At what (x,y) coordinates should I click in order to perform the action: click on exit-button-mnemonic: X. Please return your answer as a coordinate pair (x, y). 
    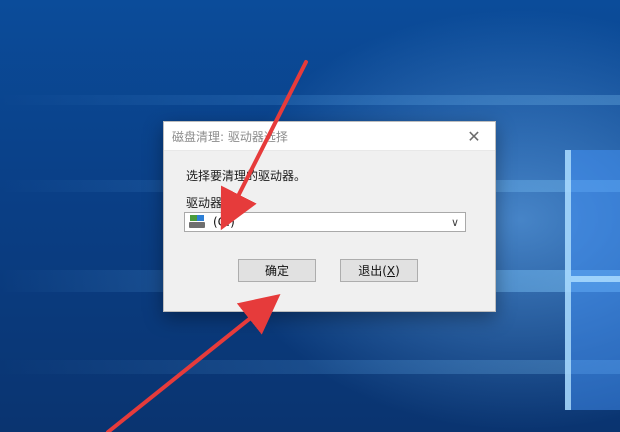
    Looking at the image, I should click on (391, 270).